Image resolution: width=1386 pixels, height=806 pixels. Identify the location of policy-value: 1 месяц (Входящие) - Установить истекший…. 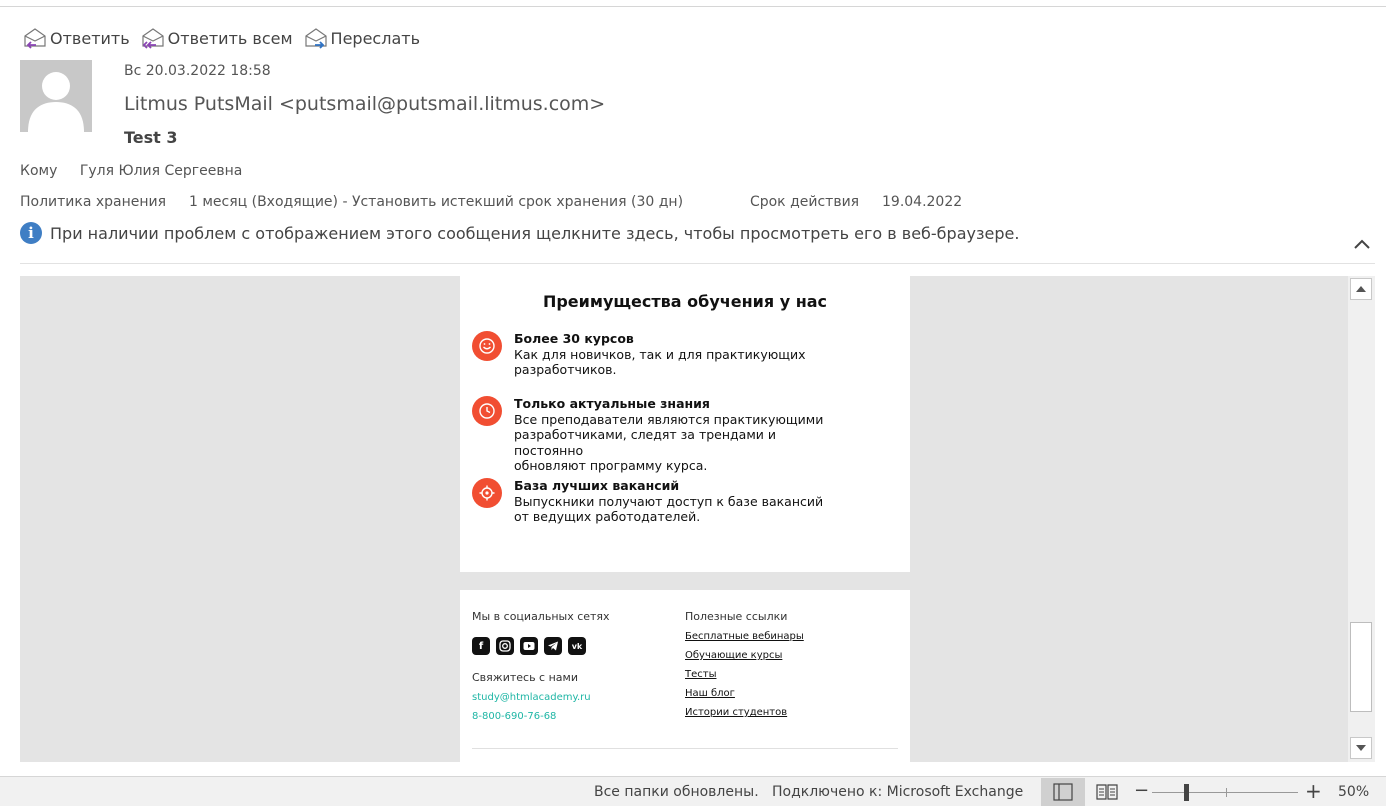
(436, 202).